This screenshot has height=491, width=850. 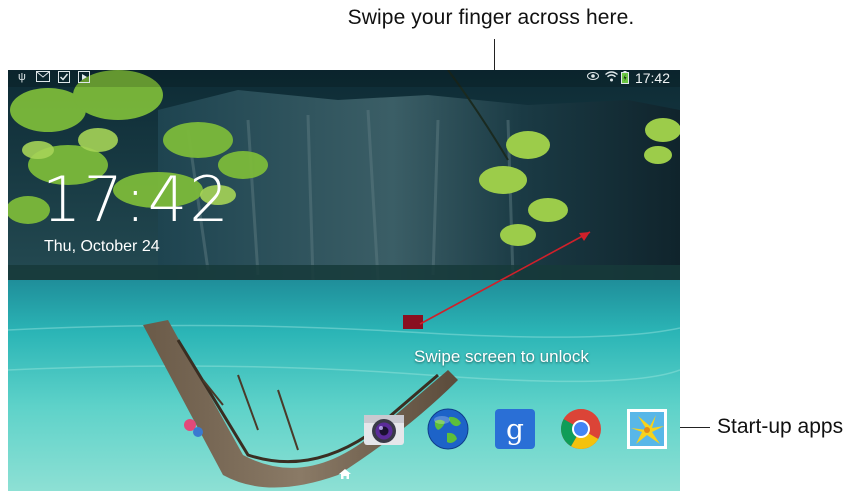 What do you see at coordinates (652, 78) in the screenshot?
I see `status-time: 17:42` at bounding box center [652, 78].